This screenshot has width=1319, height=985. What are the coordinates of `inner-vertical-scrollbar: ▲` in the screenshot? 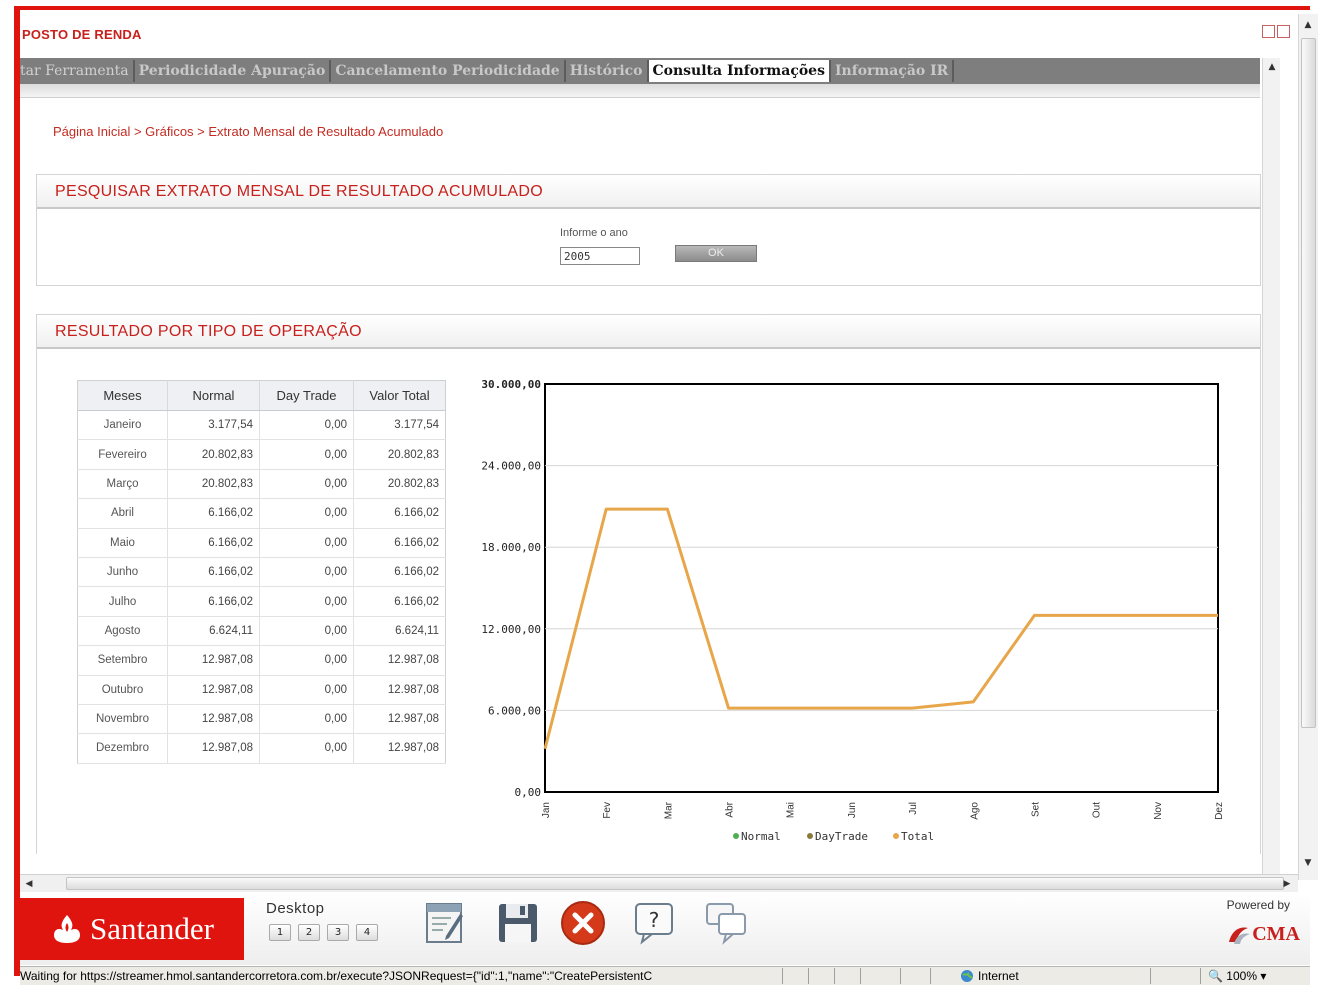 It's located at (1271, 466).